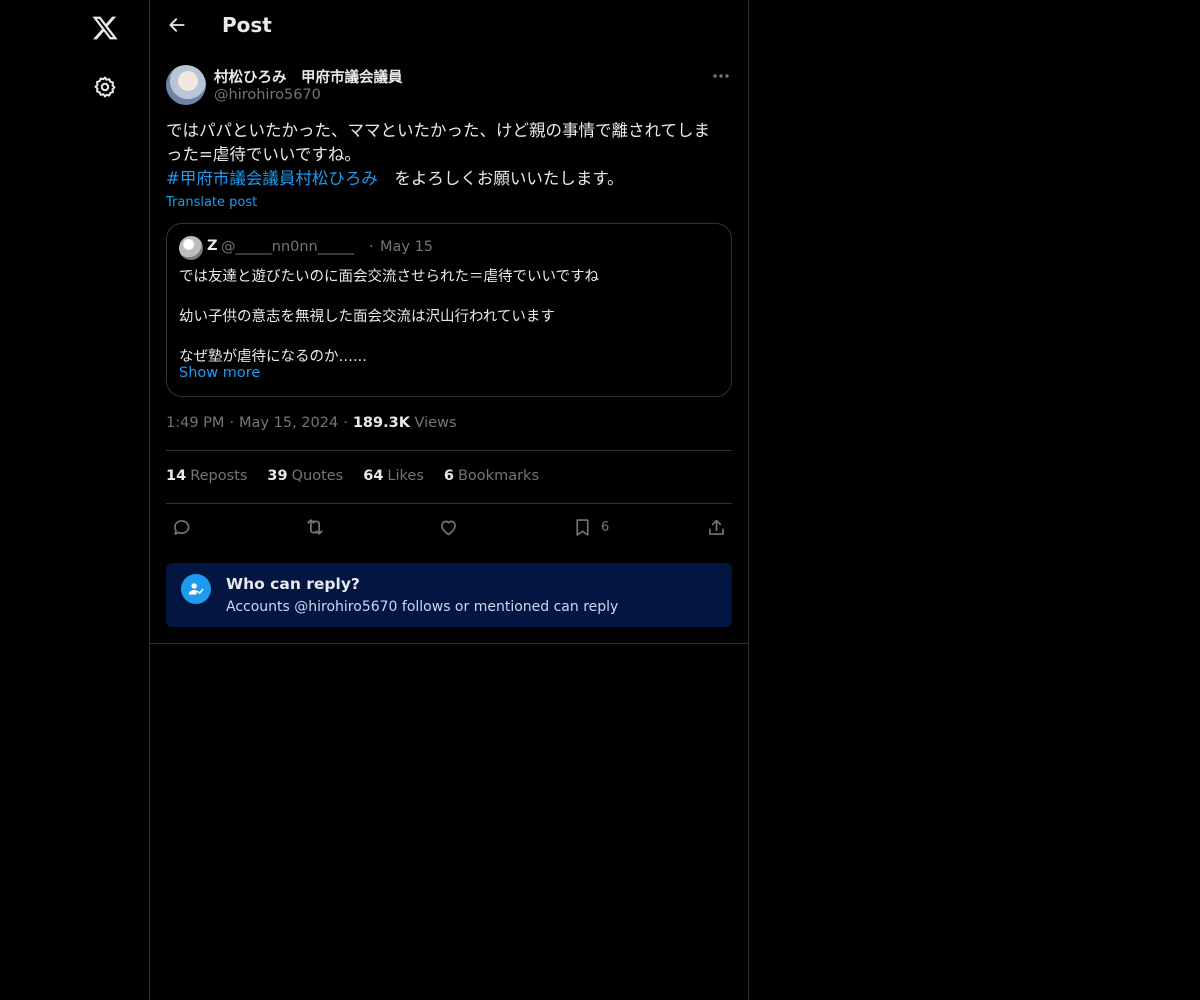 This screenshot has height=1000, width=1200. What do you see at coordinates (582, 527) in the screenshot?
I see `bookmark-icon` at bounding box center [582, 527].